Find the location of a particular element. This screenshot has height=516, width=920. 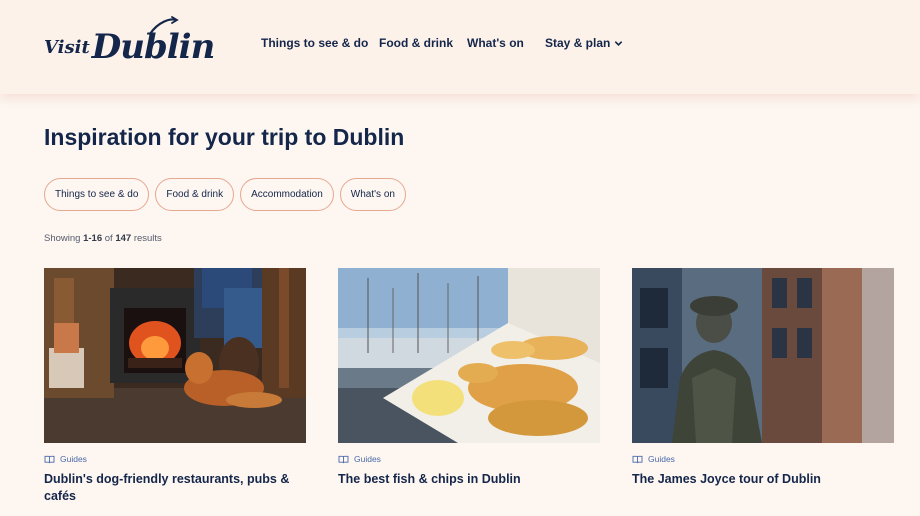

nav-label: Stay & plan is located at coordinates (578, 43).